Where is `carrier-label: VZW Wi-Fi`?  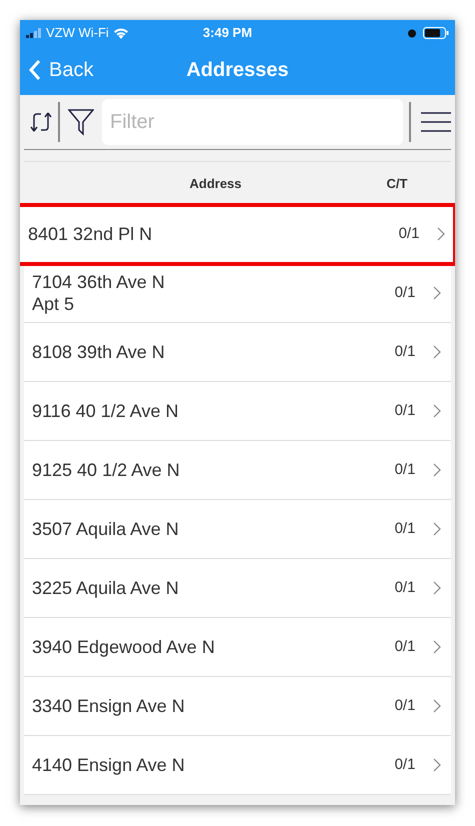
carrier-label: VZW Wi-Fi is located at coordinates (77, 33).